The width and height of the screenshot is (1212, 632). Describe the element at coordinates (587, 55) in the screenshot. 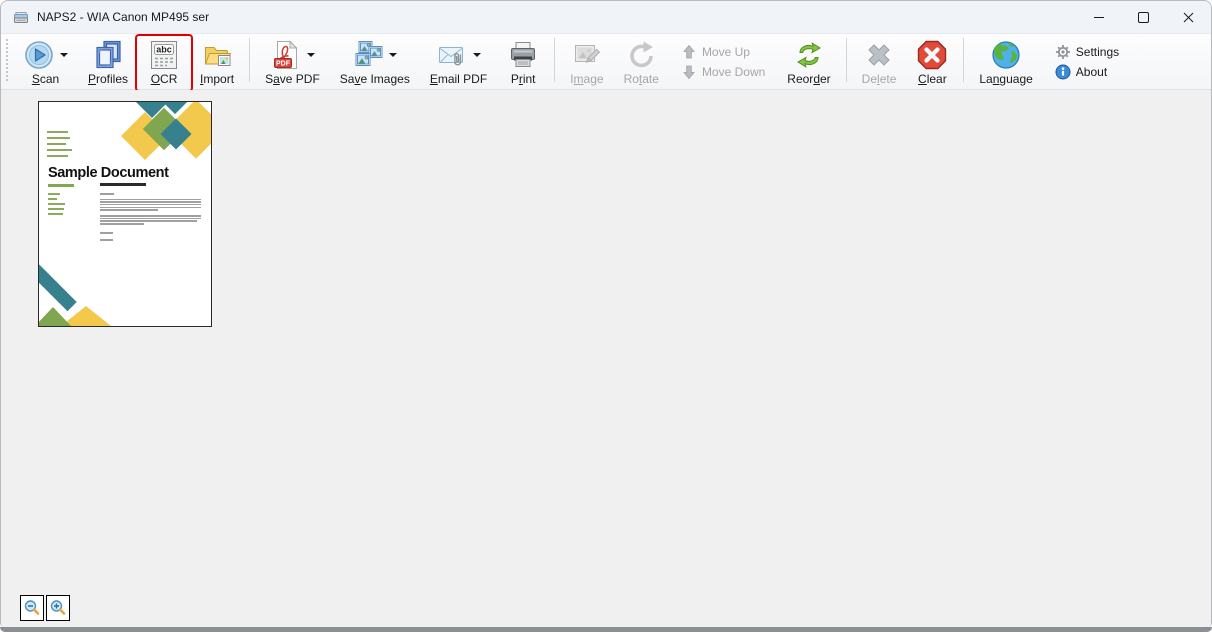

I see `image-icon` at that location.